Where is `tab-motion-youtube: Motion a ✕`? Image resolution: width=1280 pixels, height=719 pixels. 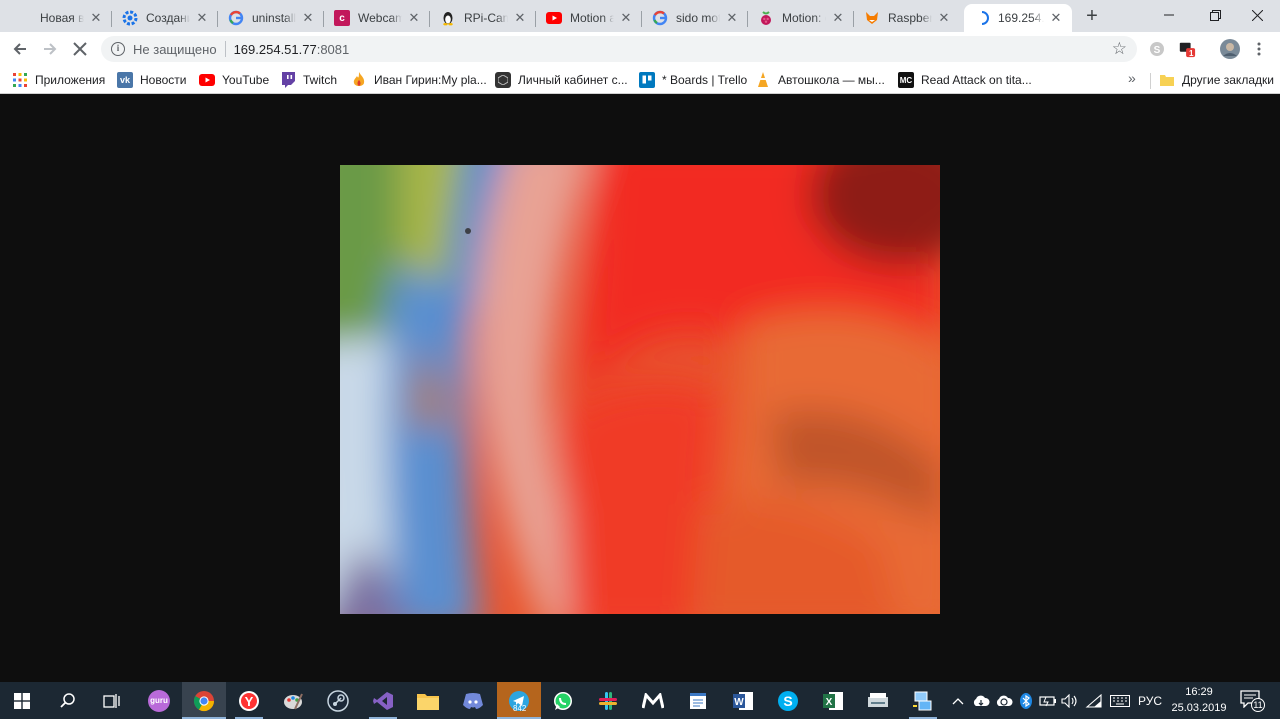 tab-motion-youtube: Motion a ✕ is located at coordinates (589, 18).